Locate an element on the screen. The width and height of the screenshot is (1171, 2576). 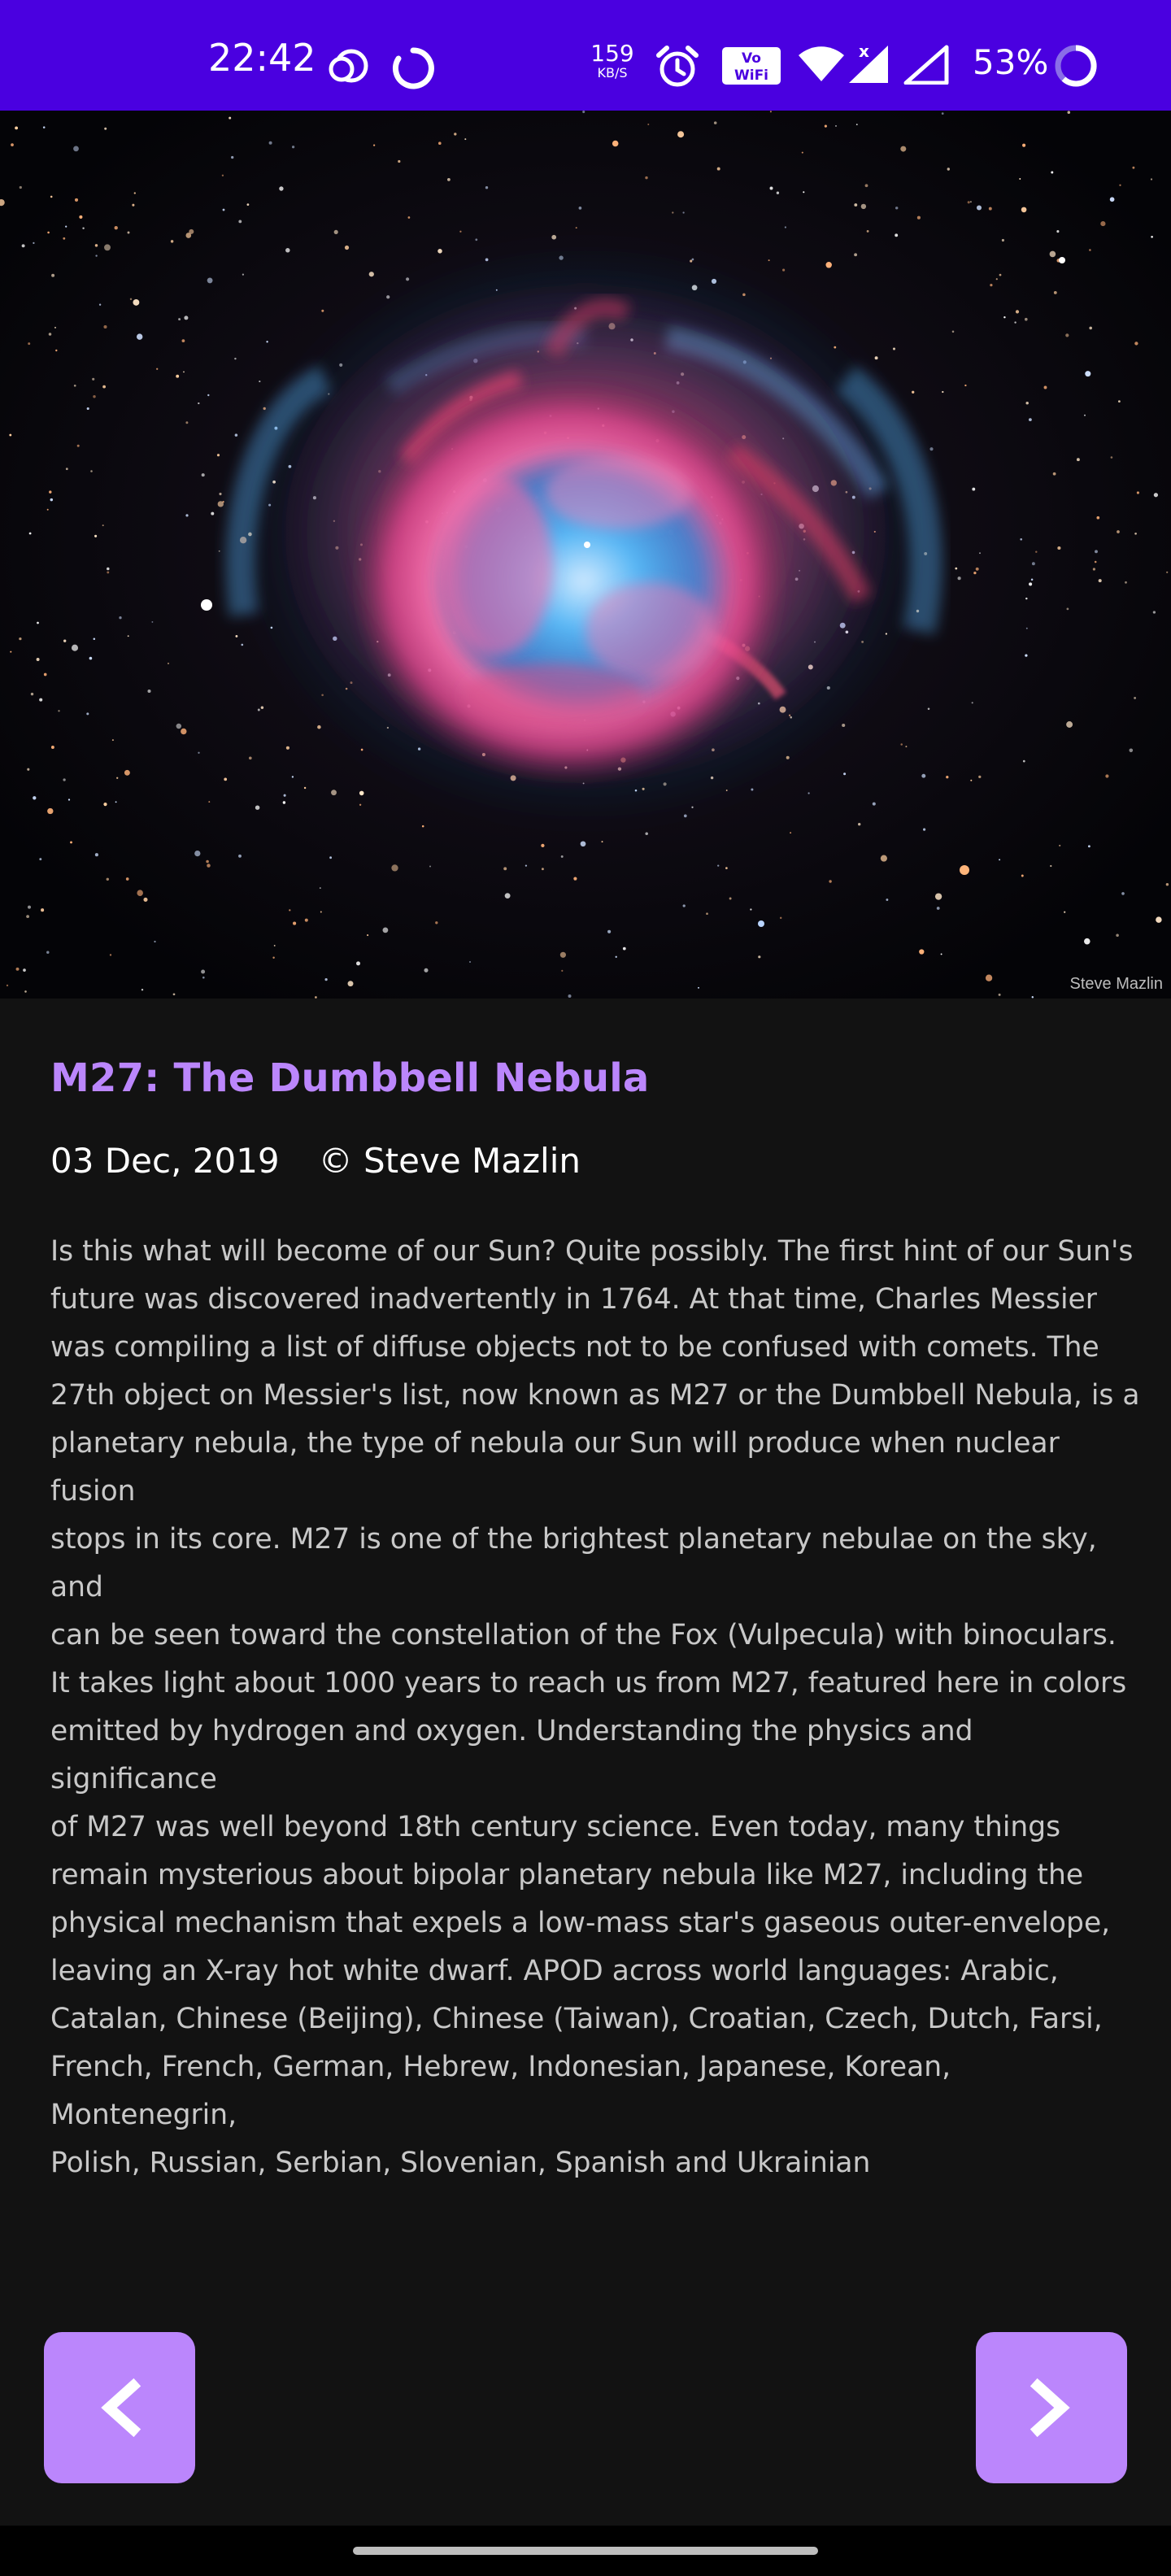
network-speed: 159 KB/S is located at coordinates (612, 61).